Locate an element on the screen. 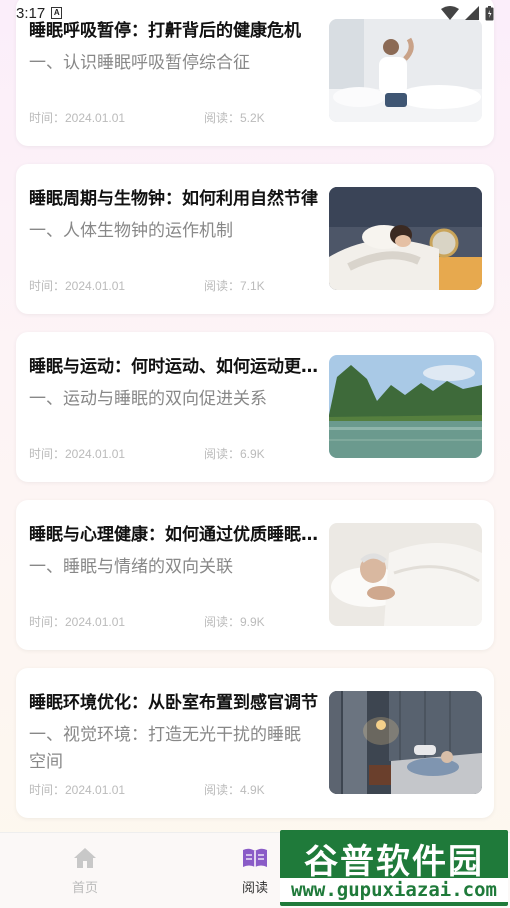  book-icon is located at coordinates (255, 857).